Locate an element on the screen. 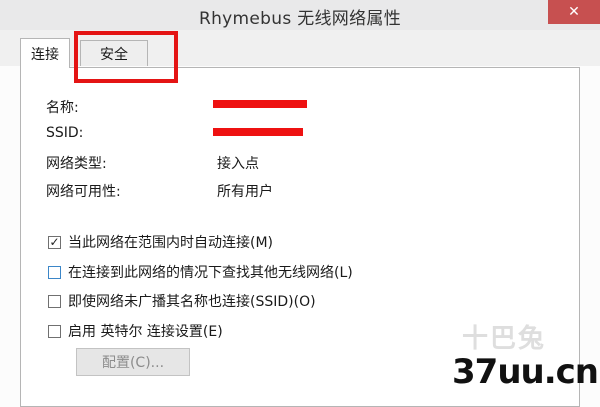 The width and height of the screenshot is (600, 407). title-bar: Rhymebus 无线网络属性 ✕ is located at coordinates (300, 15).